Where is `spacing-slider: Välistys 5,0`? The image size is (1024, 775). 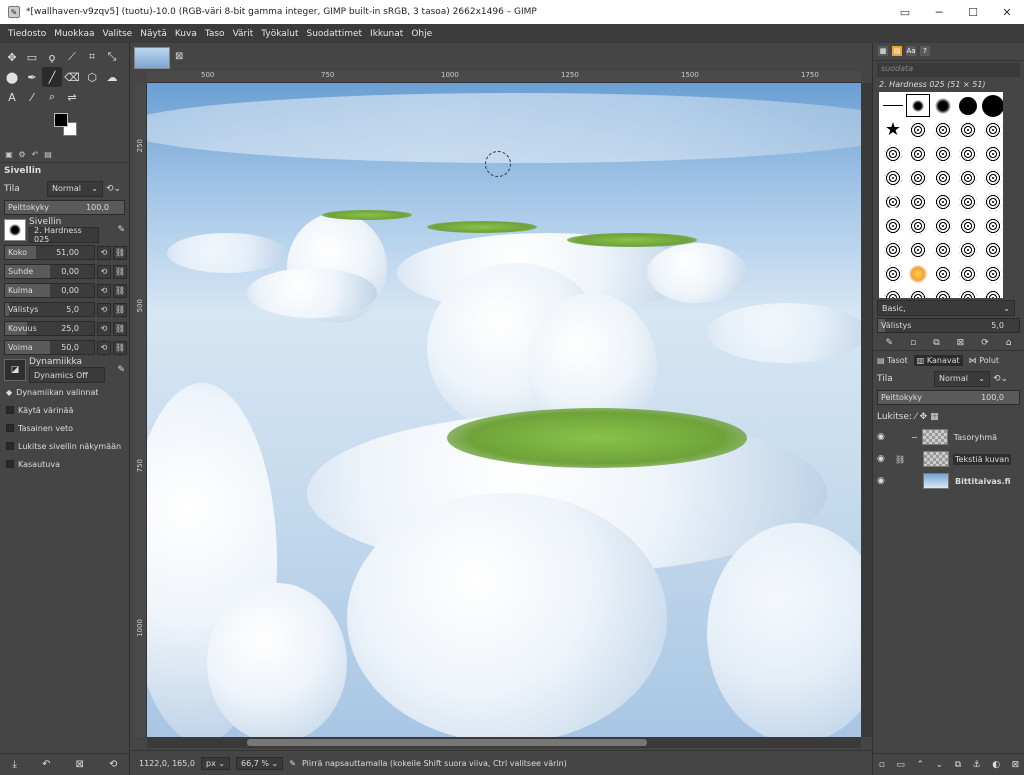 spacing-slider: Välistys 5,0 is located at coordinates (49, 309).